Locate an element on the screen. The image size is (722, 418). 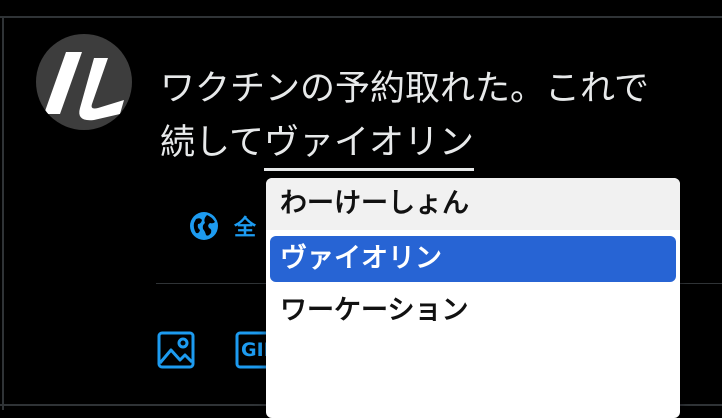
ime-composition-text: ヴァイオリン is located at coordinates (368, 145).